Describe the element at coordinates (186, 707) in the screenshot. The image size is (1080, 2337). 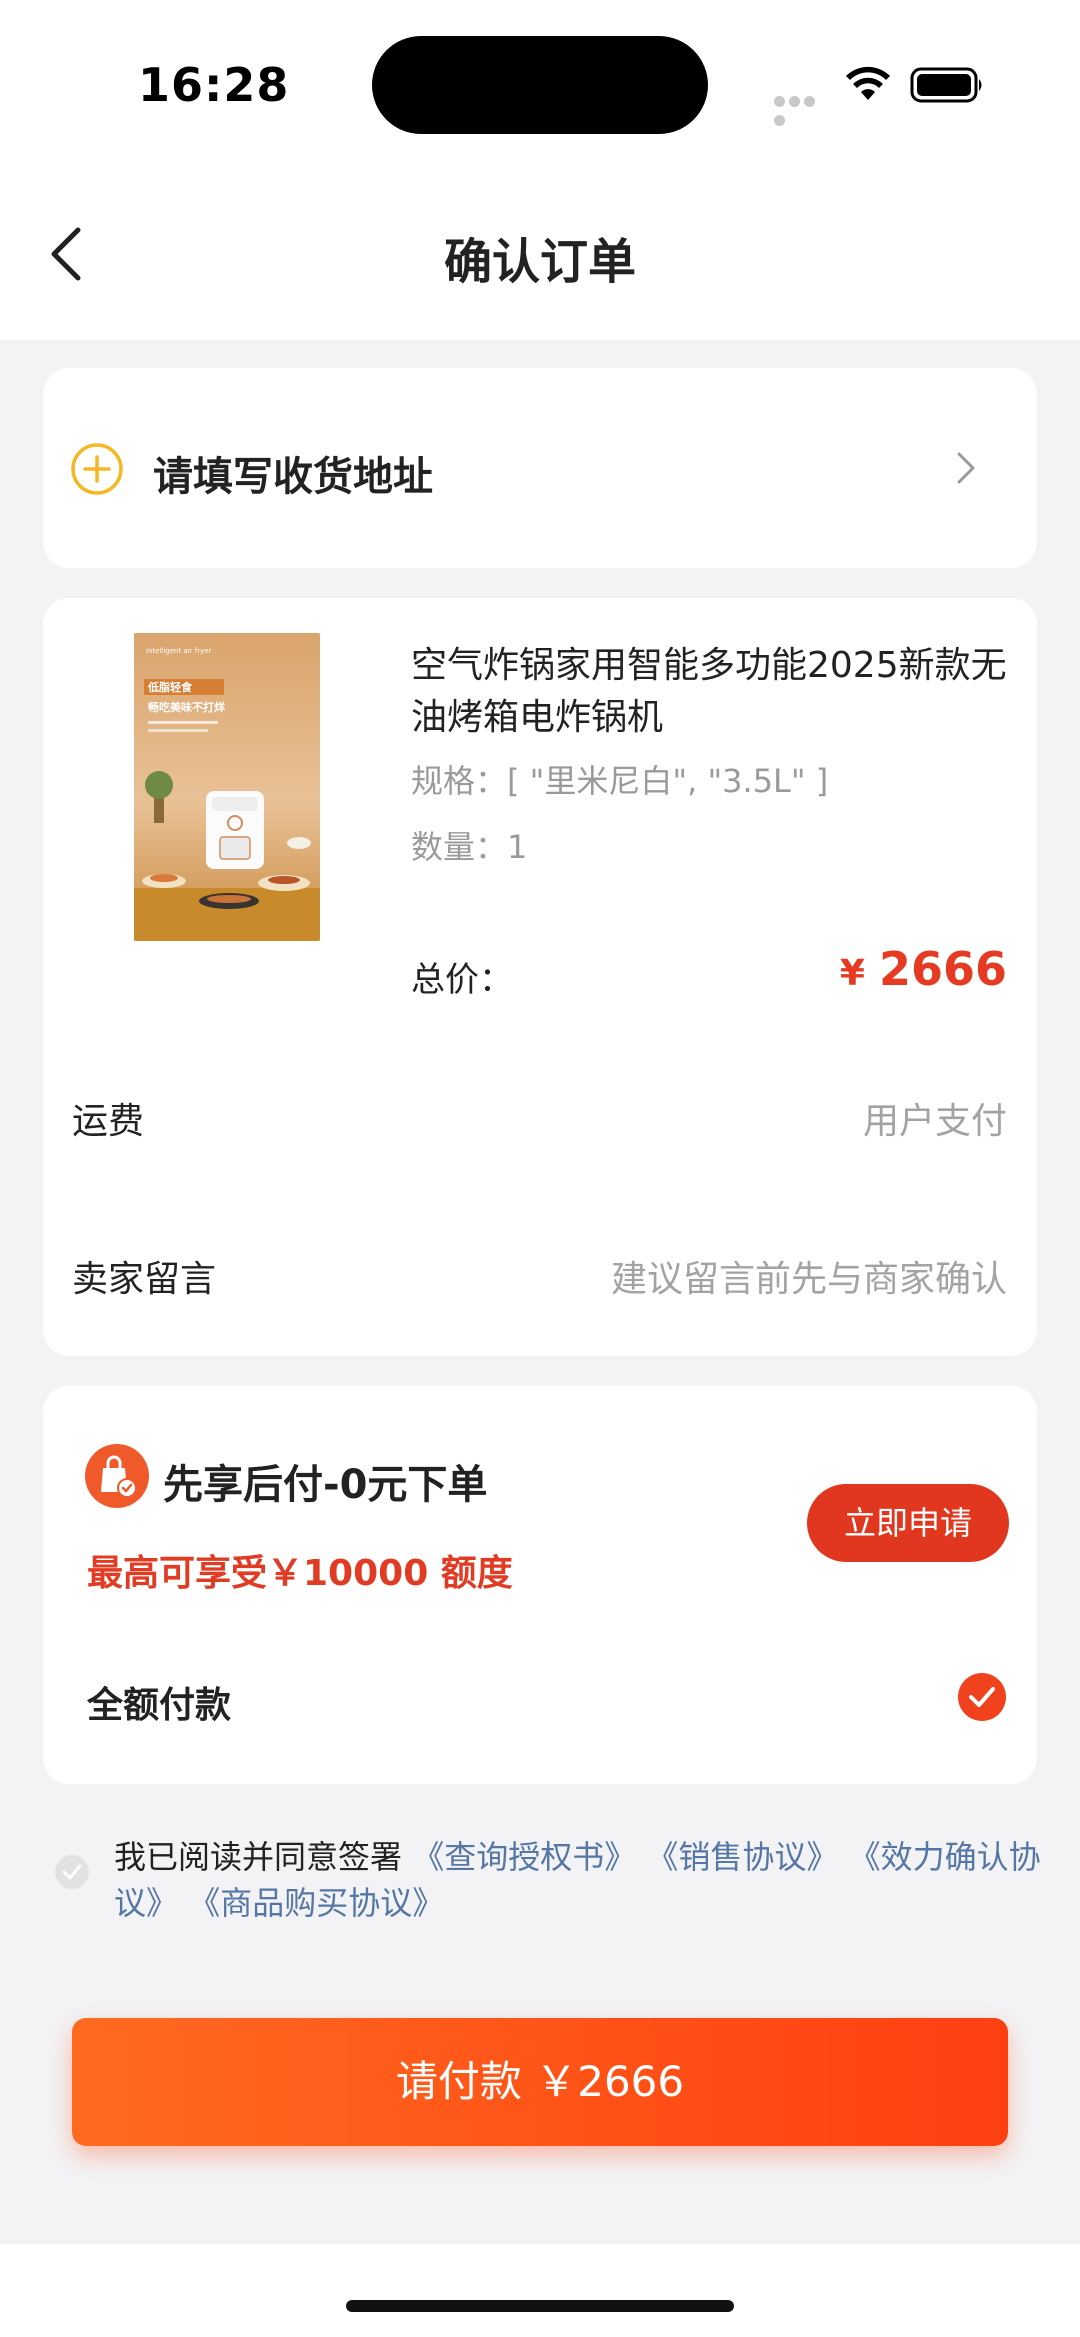
I see `svg-text: 畅吃美味不打烊` at that location.